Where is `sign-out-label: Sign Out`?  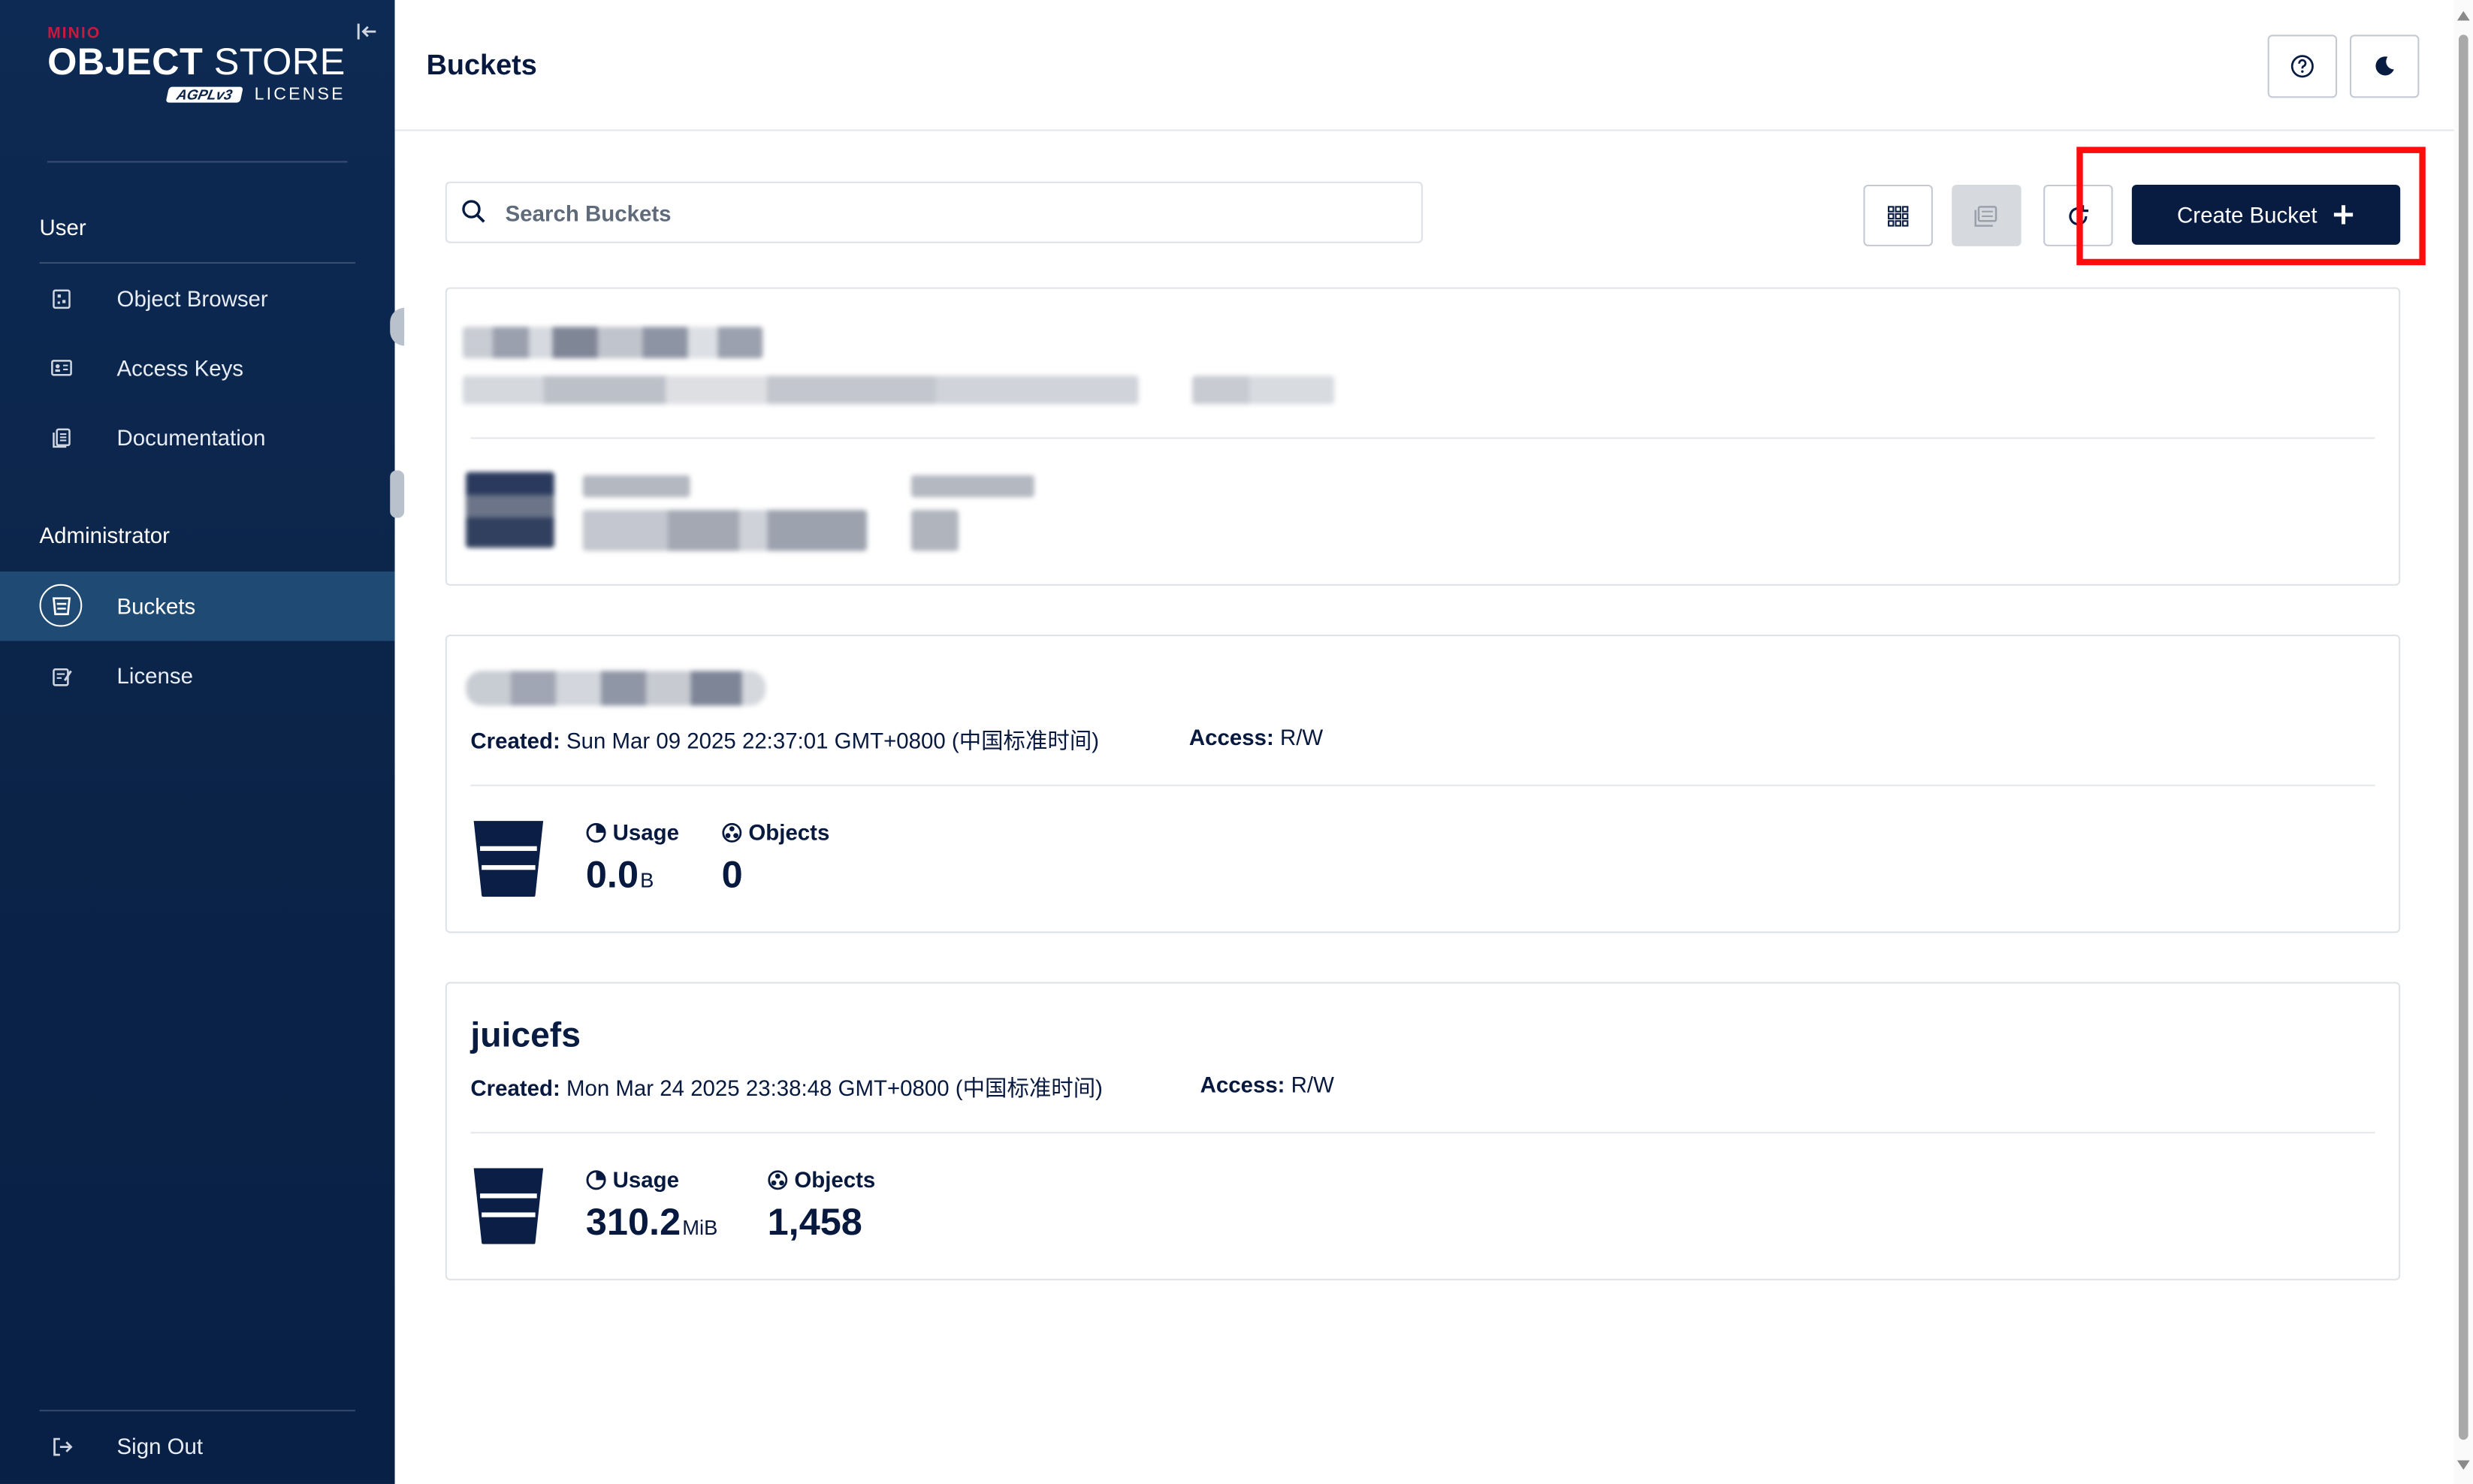
sign-out-label: Sign Out is located at coordinates (160, 1446).